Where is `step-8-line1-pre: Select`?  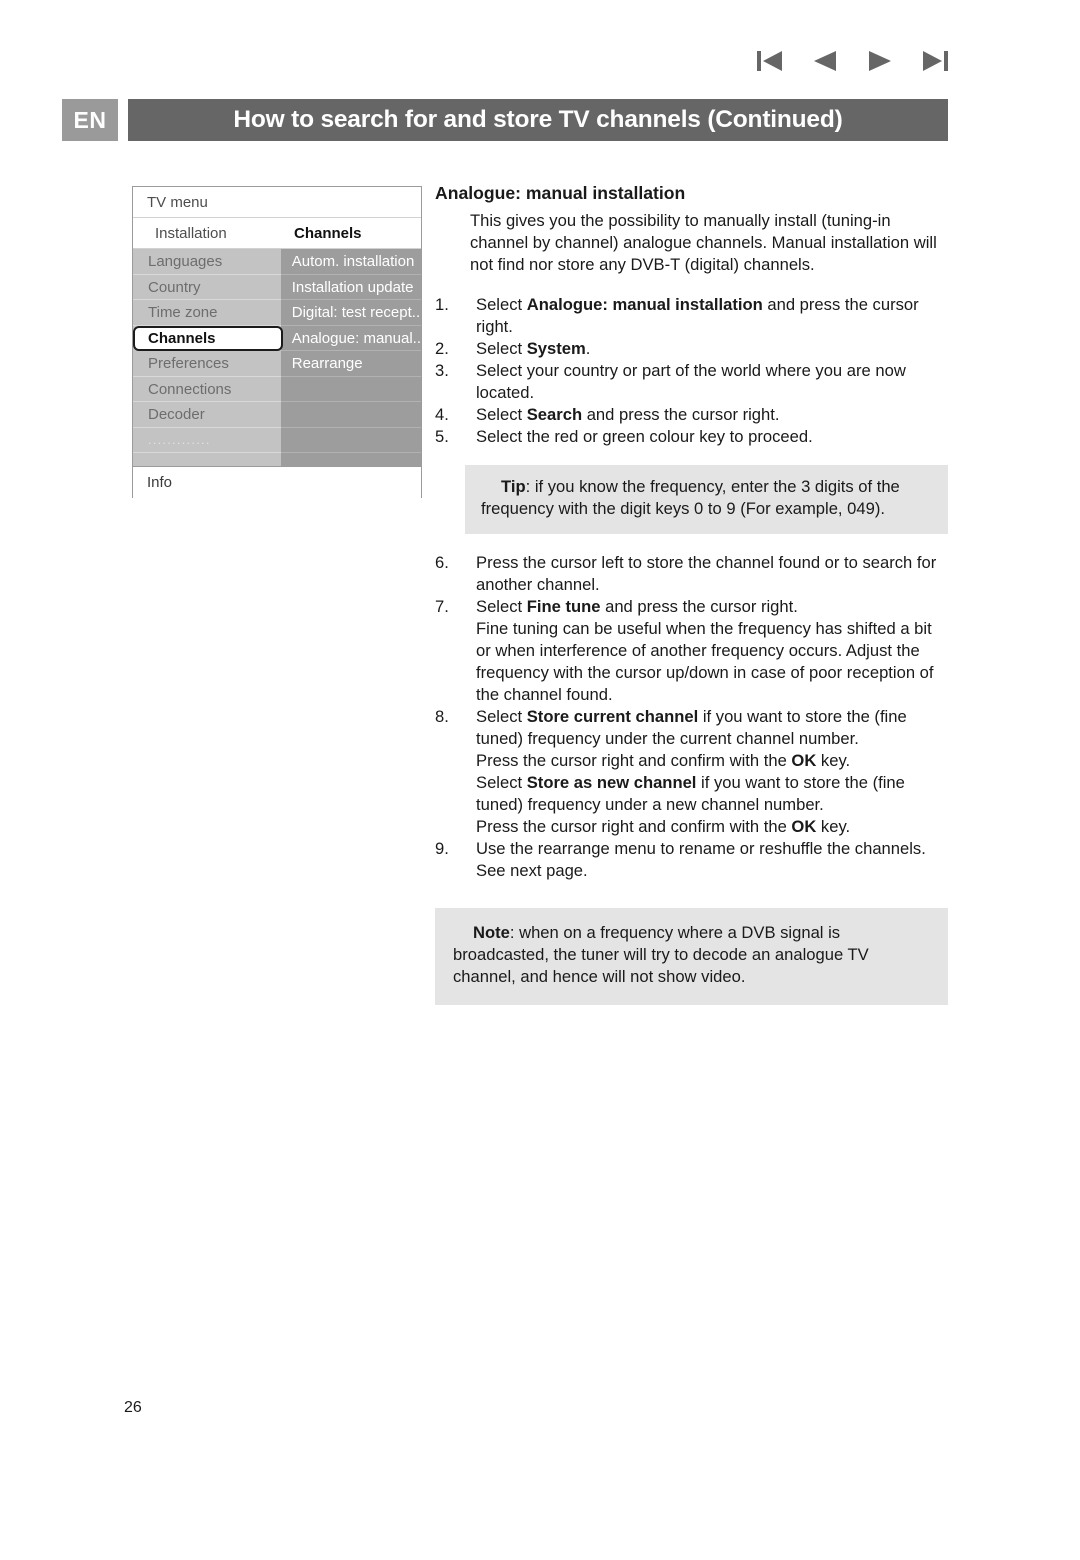
step-8-line1-pre: Select is located at coordinates (501, 716).